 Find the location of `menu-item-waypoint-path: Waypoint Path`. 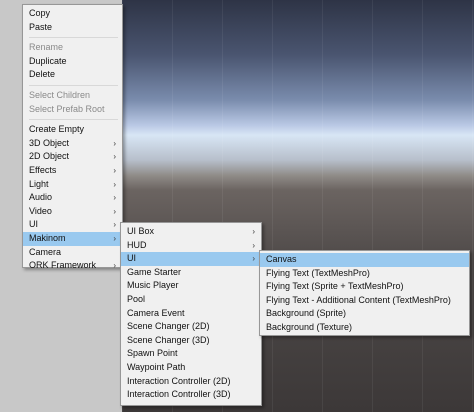

menu-item-waypoint-path: Waypoint Path is located at coordinates (191, 368).